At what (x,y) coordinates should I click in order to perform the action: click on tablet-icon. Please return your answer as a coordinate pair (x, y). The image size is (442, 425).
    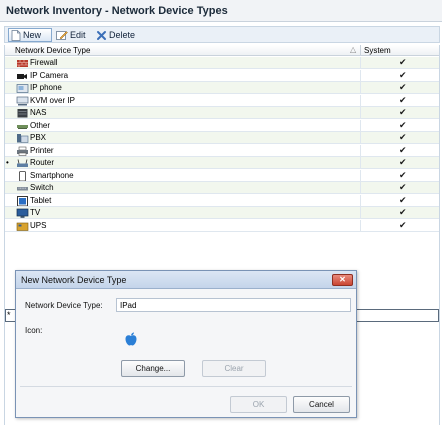
    Looking at the image, I should click on (22, 200).